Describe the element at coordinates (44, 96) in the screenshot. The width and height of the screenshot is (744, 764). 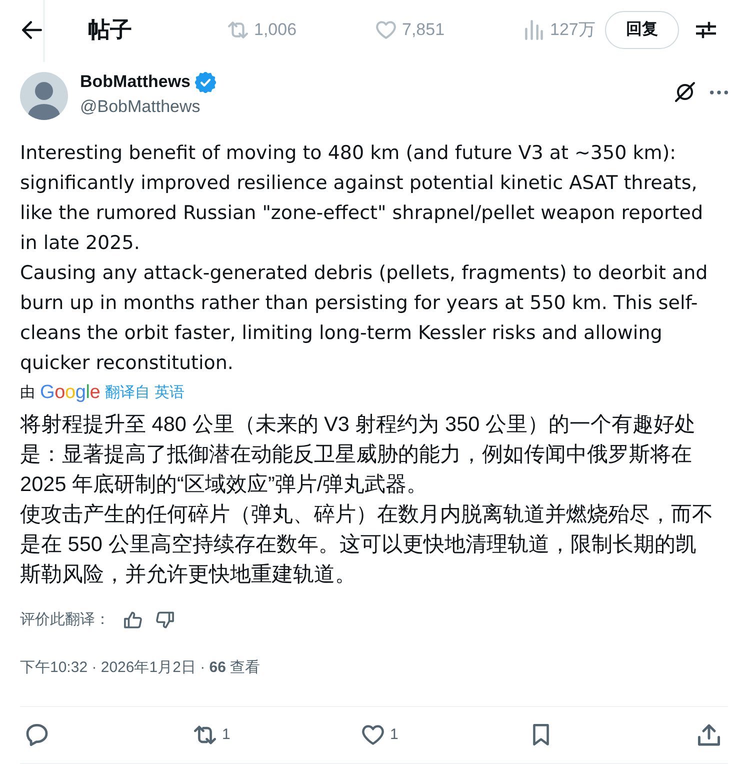
I see `avatar-icon` at that location.